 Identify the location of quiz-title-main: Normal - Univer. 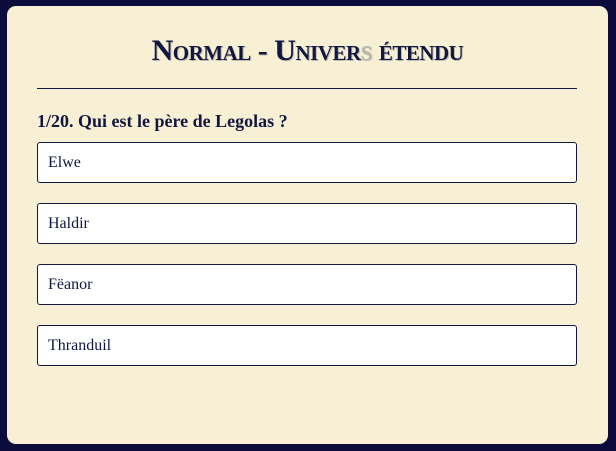
(256, 50).